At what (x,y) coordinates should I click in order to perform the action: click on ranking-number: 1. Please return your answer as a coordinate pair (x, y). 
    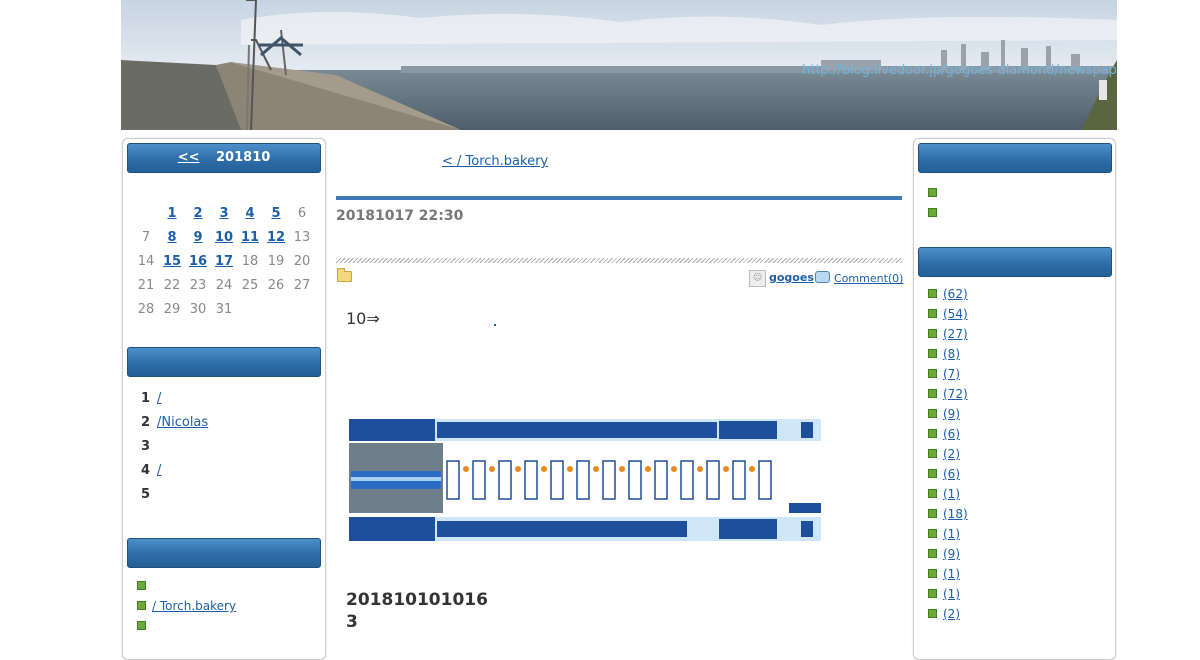
    Looking at the image, I should click on (146, 398).